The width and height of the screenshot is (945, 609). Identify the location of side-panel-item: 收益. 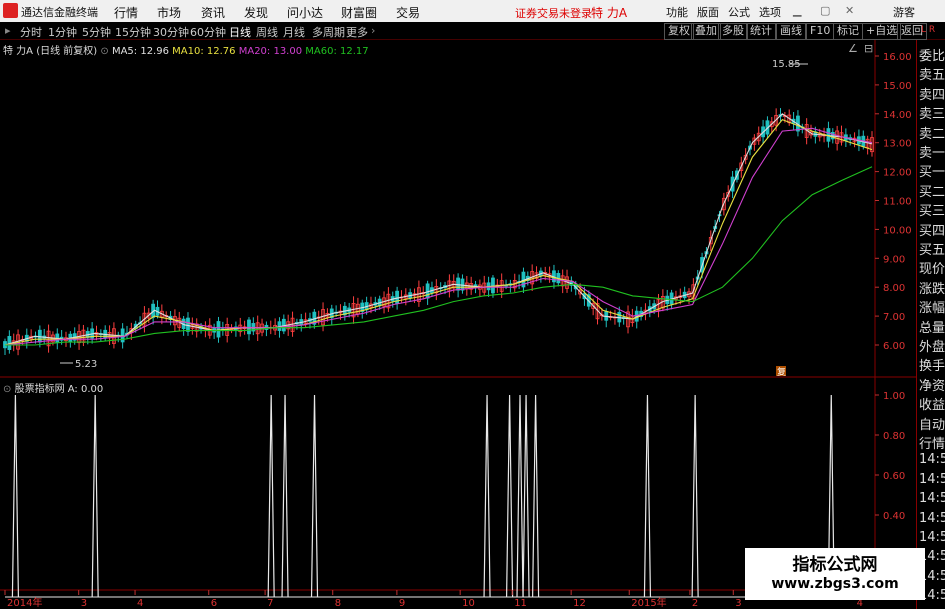
(932, 403).